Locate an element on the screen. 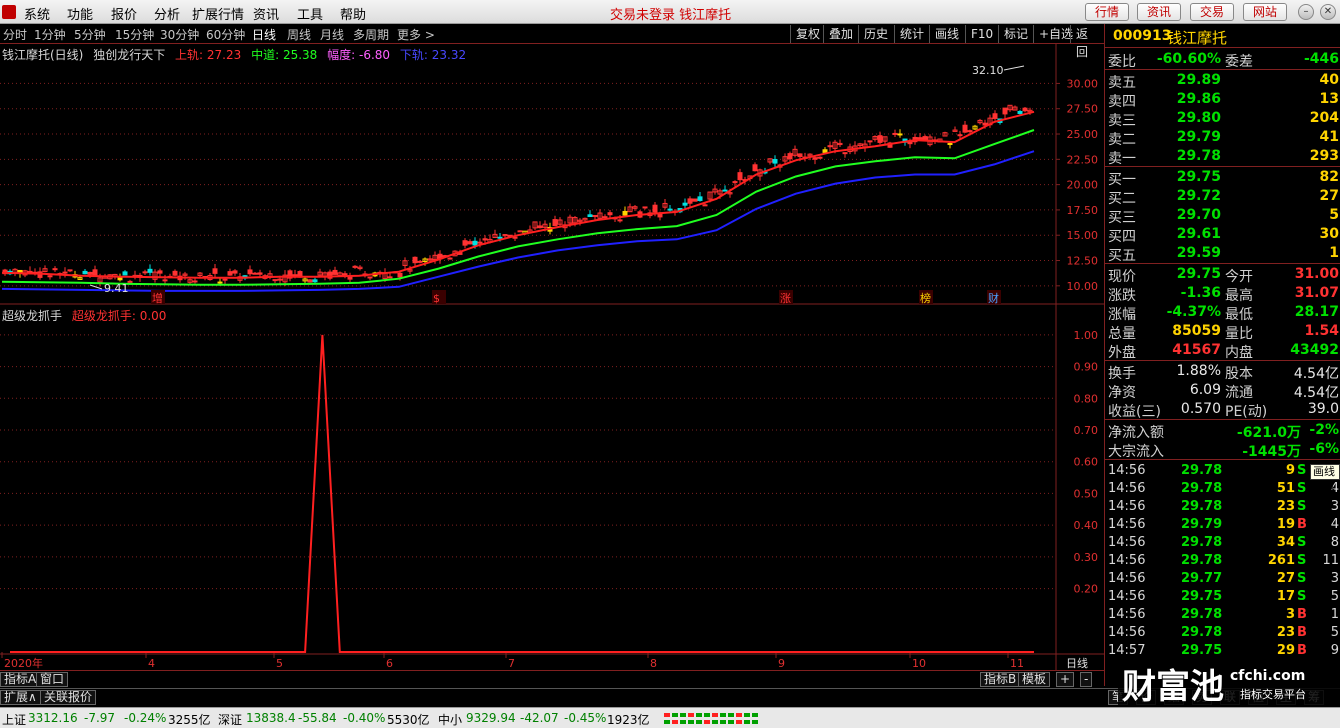 The width and height of the screenshot is (1340, 728). stat-label: 现价 is located at coordinates (1122, 277).